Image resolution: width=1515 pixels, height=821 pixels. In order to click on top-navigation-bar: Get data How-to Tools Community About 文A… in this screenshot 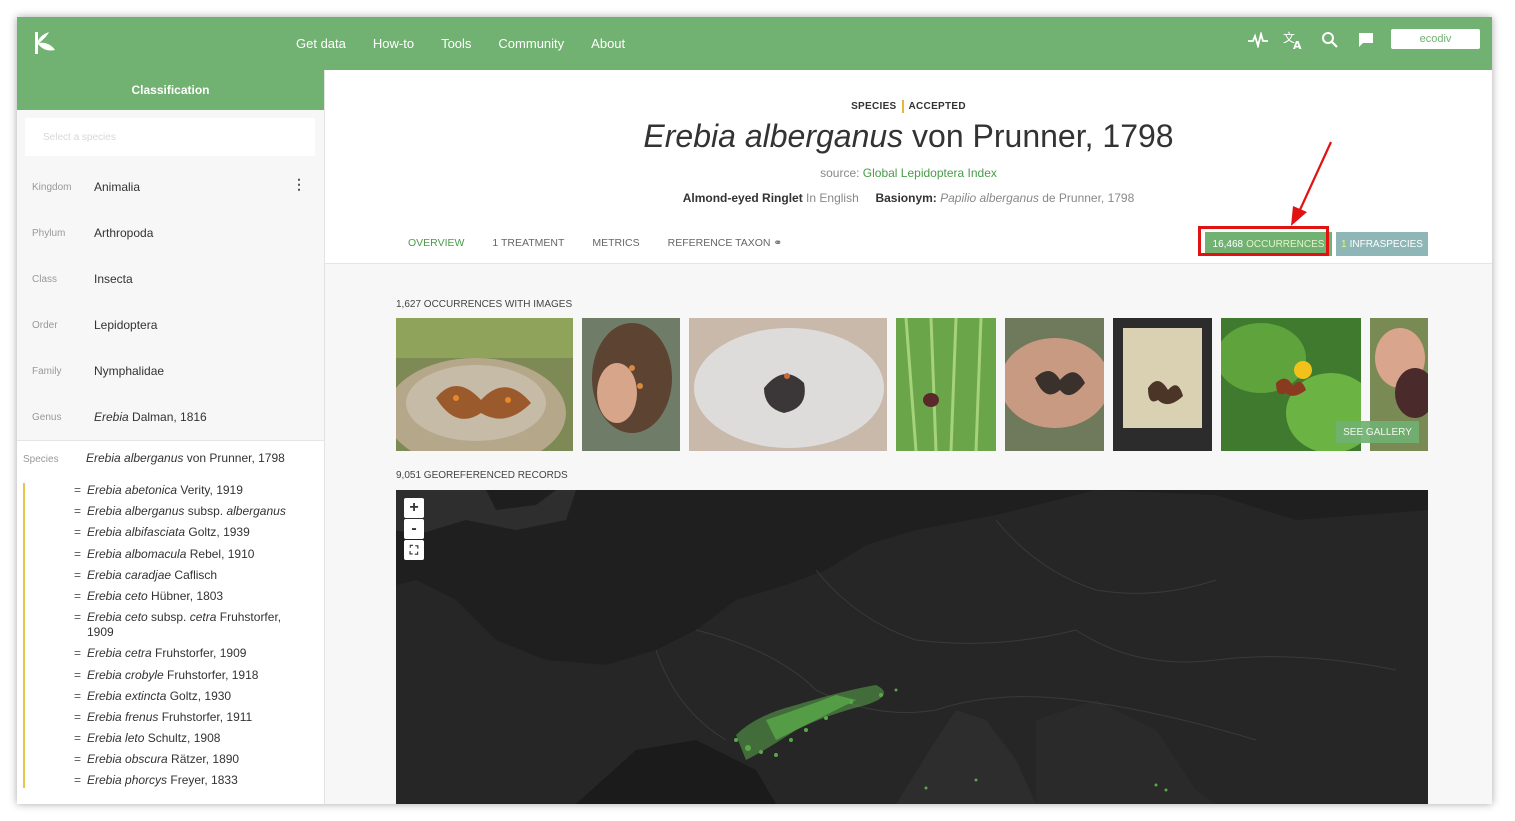, I will do `click(754, 43)`.